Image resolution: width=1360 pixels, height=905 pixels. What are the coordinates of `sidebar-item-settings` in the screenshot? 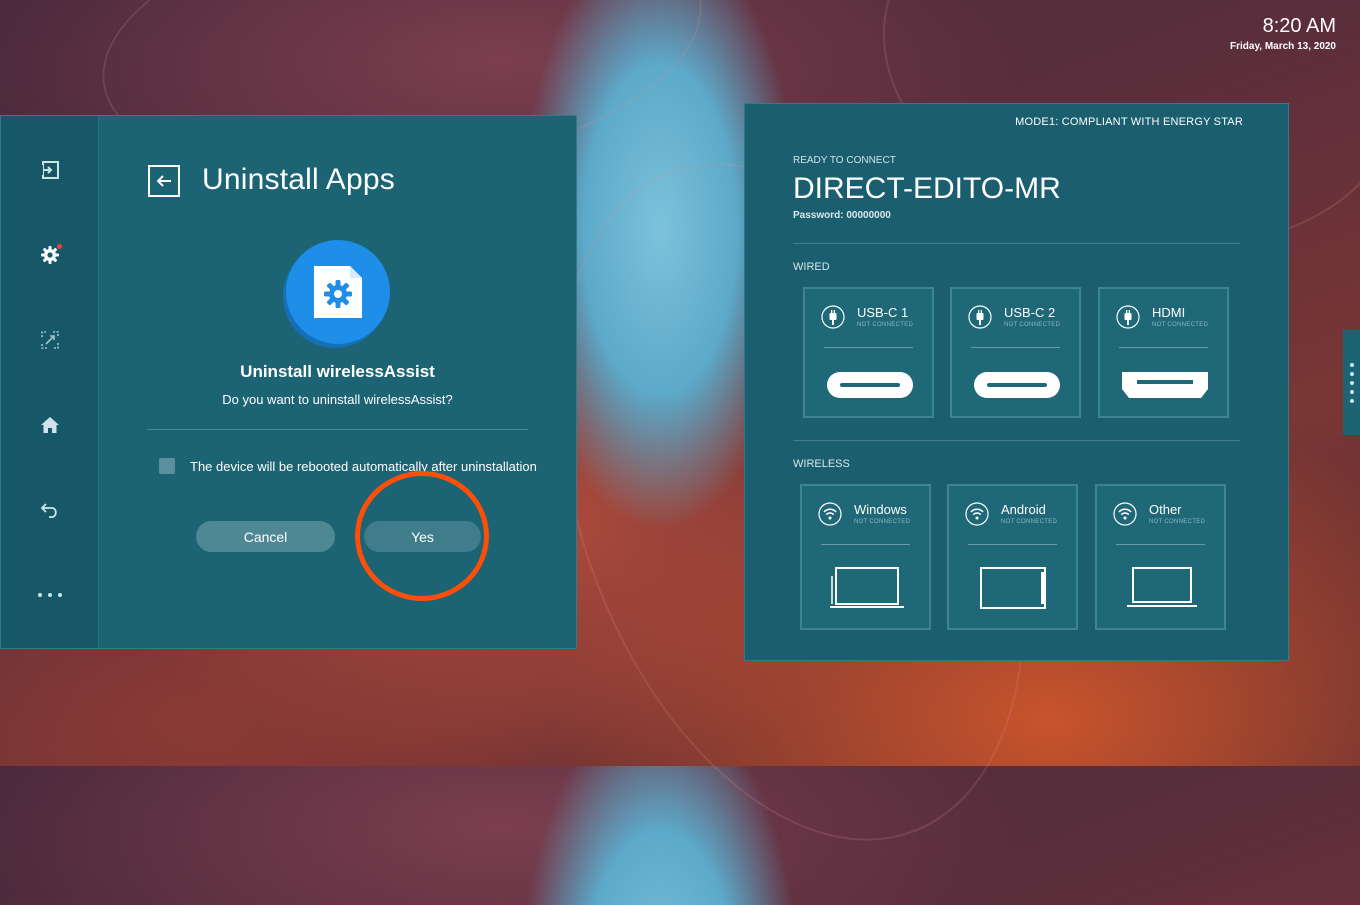 It's located at (50, 255).